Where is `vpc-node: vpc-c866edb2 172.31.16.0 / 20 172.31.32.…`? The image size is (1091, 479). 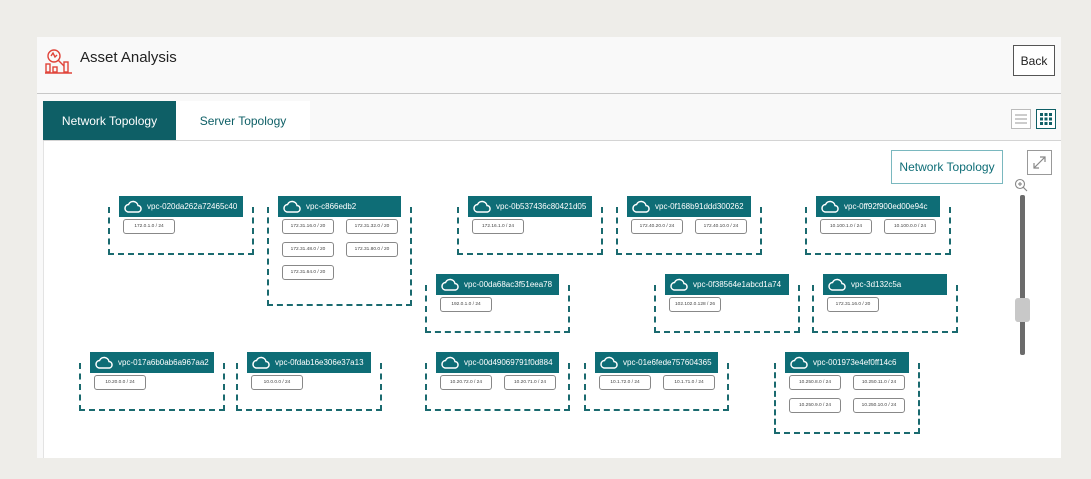
vpc-node: vpc-c866edb2 172.31.16.0 / 20 172.31.32.… is located at coordinates (339, 251).